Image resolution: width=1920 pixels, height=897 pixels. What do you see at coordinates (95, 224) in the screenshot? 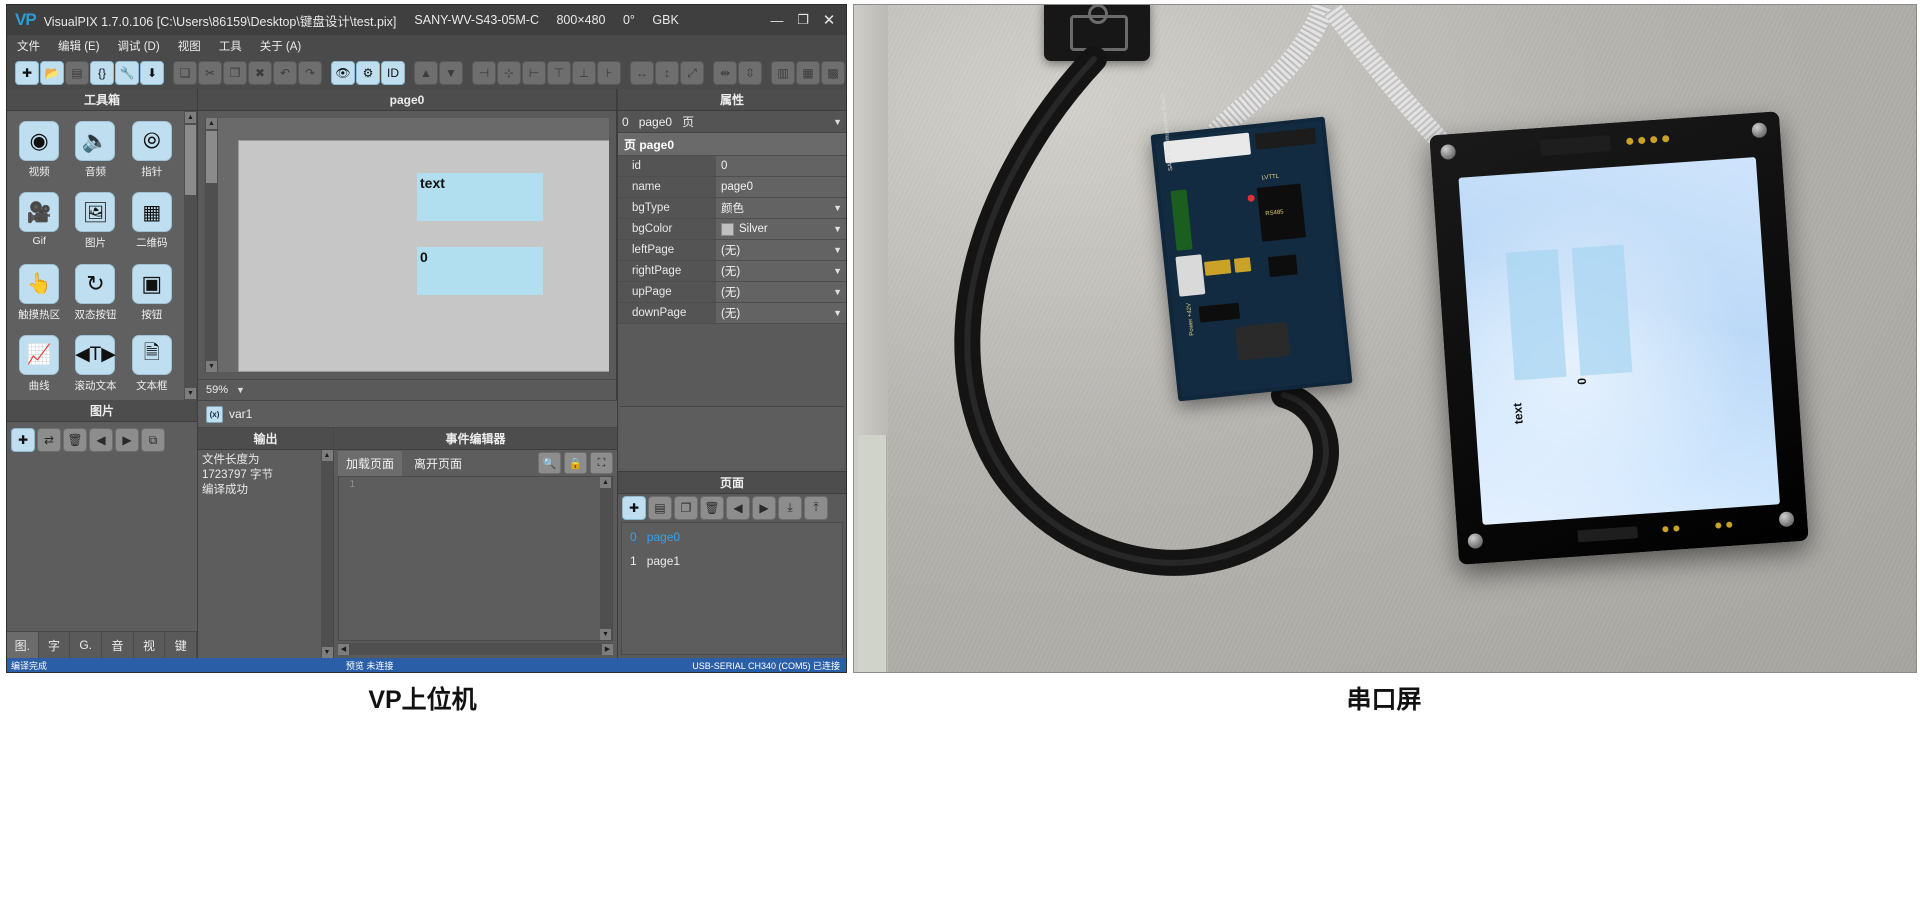
I see `toolbox-item-image: 🖼 图片` at bounding box center [95, 224].